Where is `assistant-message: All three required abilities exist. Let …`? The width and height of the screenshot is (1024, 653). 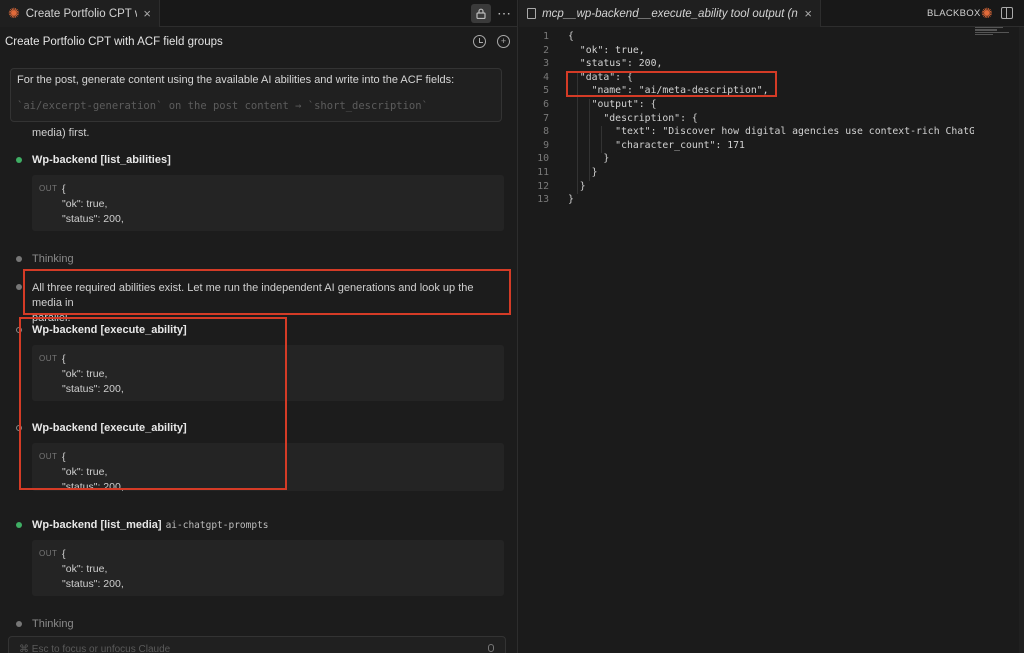 assistant-message: All three required abilities exist. Let … is located at coordinates (267, 303).